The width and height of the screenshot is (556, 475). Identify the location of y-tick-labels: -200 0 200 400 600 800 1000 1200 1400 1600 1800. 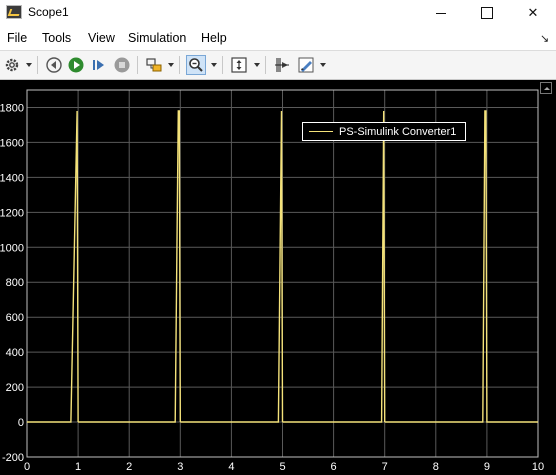
(12, 283).